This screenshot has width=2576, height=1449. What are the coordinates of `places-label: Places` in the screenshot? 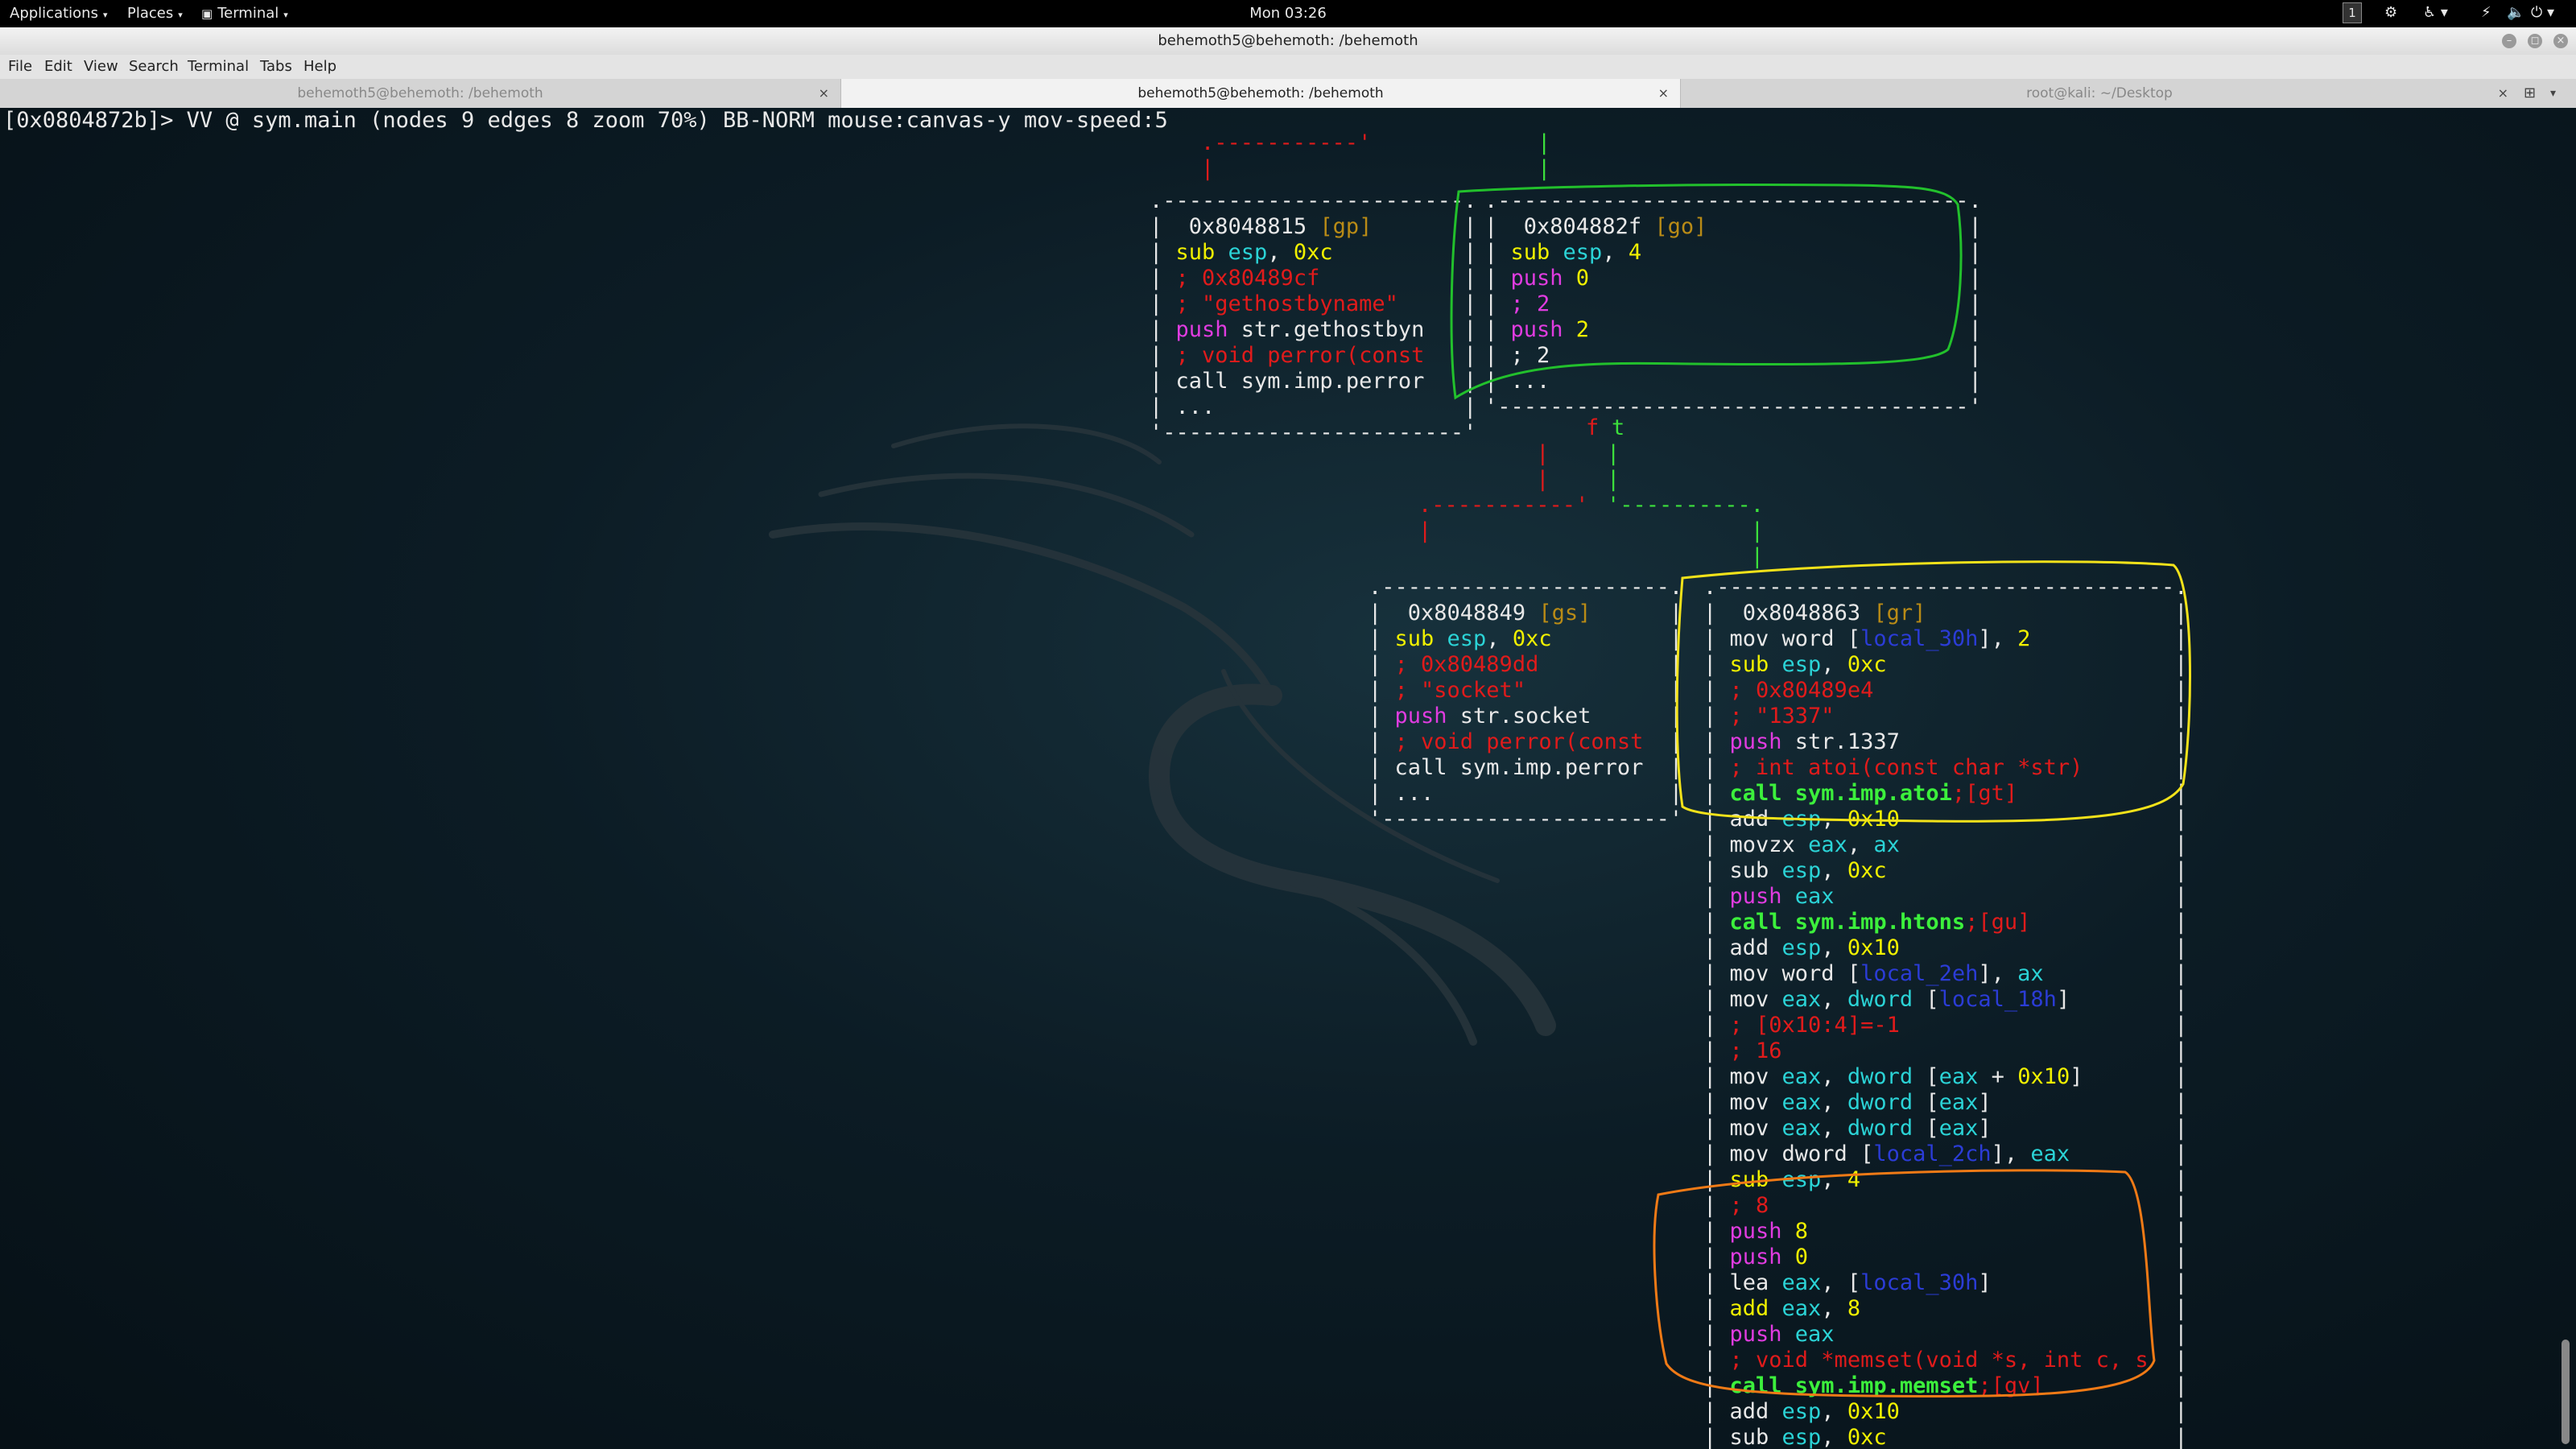 It's located at (150, 13).